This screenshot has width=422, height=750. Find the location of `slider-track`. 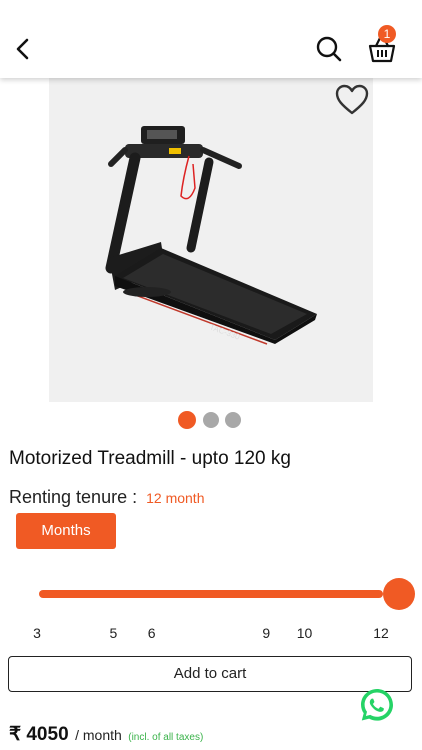

slider-track is located at coordinates (211, 594).